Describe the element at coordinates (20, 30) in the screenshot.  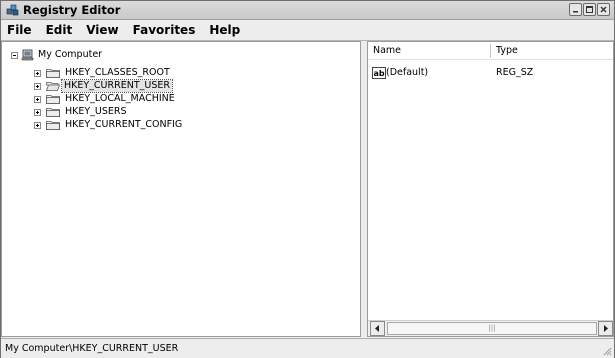
I see `menu-file: File` at that location.